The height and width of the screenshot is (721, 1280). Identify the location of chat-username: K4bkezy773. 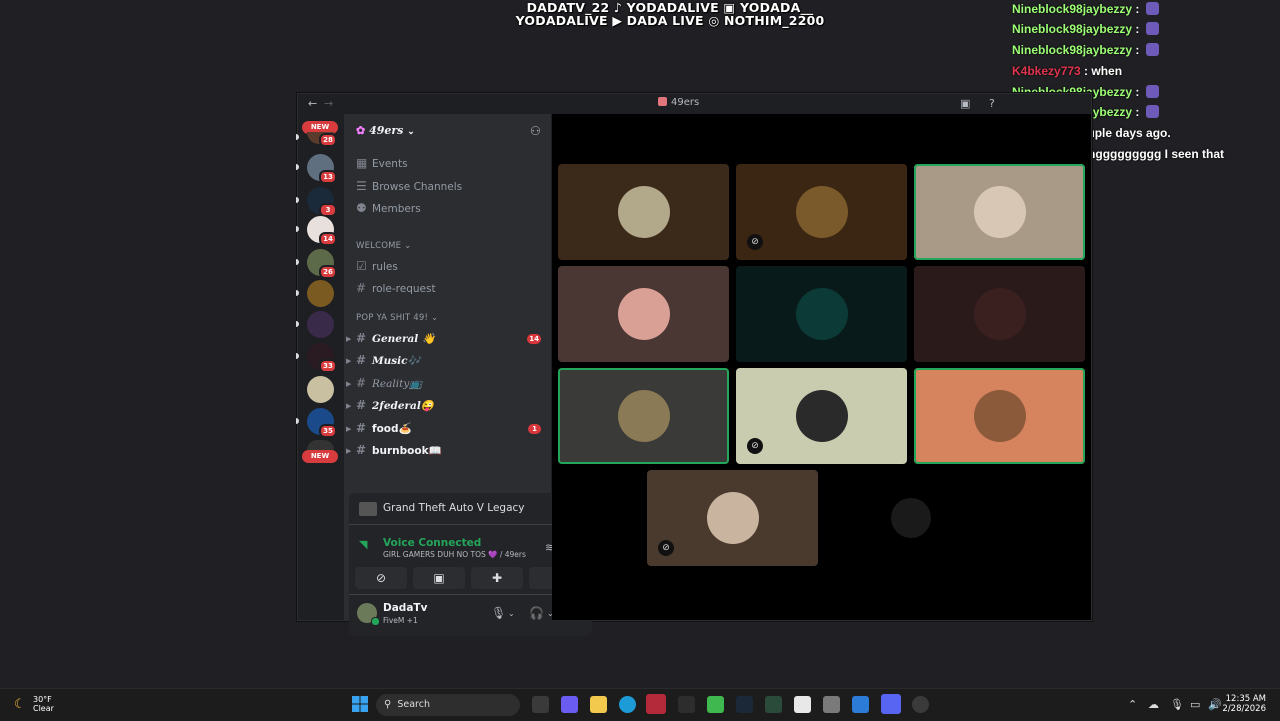
(1046, 71).